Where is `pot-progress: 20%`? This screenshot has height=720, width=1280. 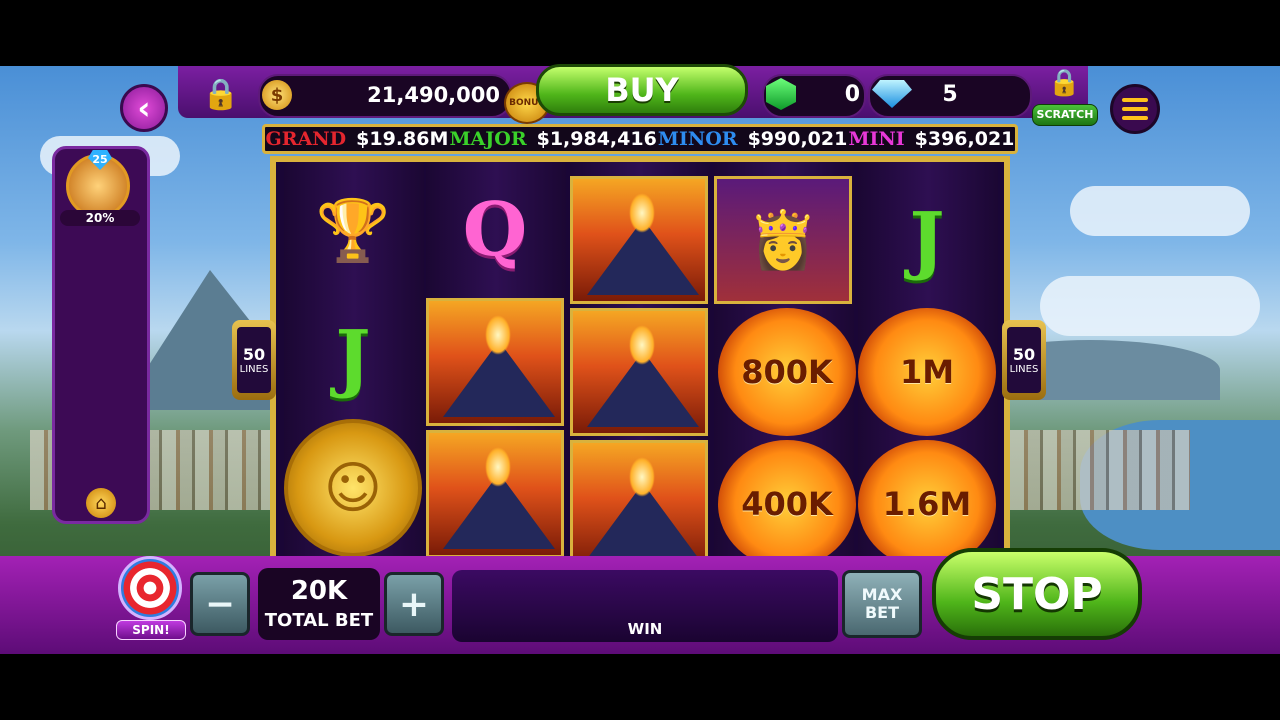 pot-progress: 20% is located at coordinates (100, 218).